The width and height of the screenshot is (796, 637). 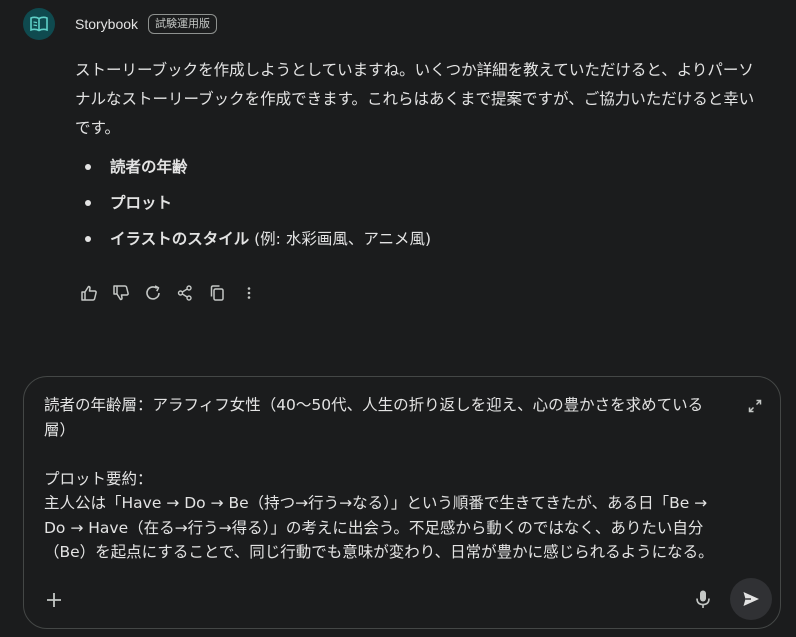 I want to click on experimental-badge: 試験運用版, so click(x=183, y=24).